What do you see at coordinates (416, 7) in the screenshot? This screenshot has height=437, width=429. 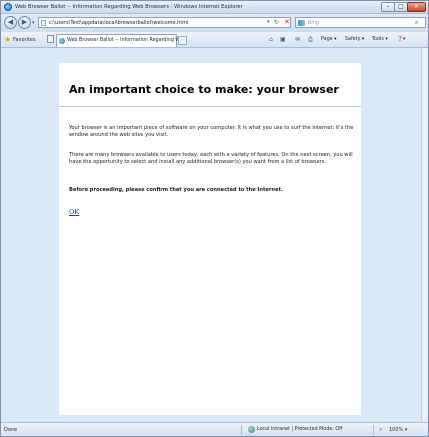 I see `close-button: ✕` at bounding box center [416, 7].